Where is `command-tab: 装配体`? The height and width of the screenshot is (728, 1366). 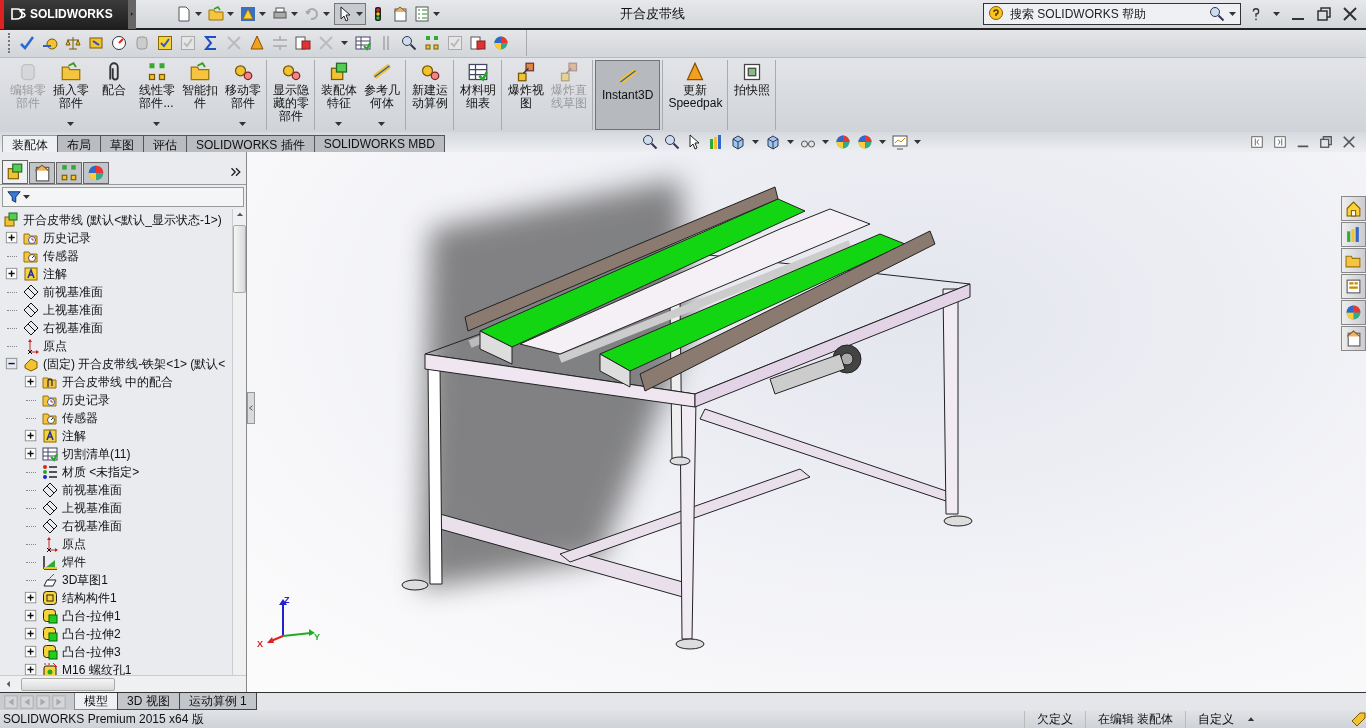 command-tab: 装配体 is located at coordinates (30, 143).